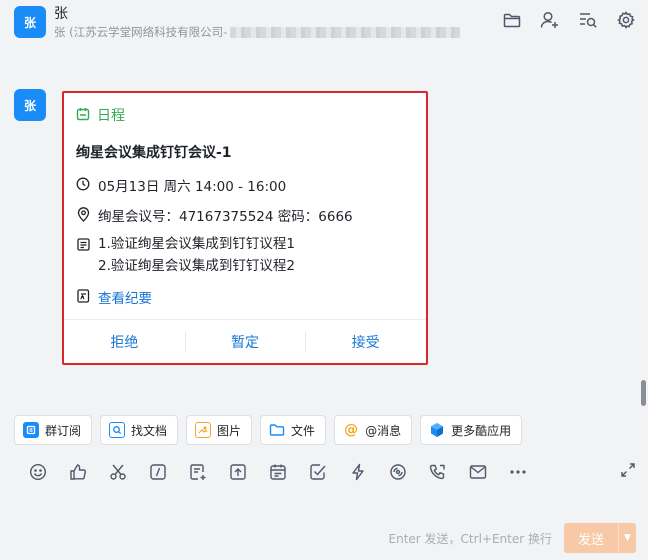 The height and width of the screenshot is (560, 648). What do you see at coordinates (303, 430) in the screenshot?
I see `quick-tool-label: 文件` at bounding box center [303, 430].